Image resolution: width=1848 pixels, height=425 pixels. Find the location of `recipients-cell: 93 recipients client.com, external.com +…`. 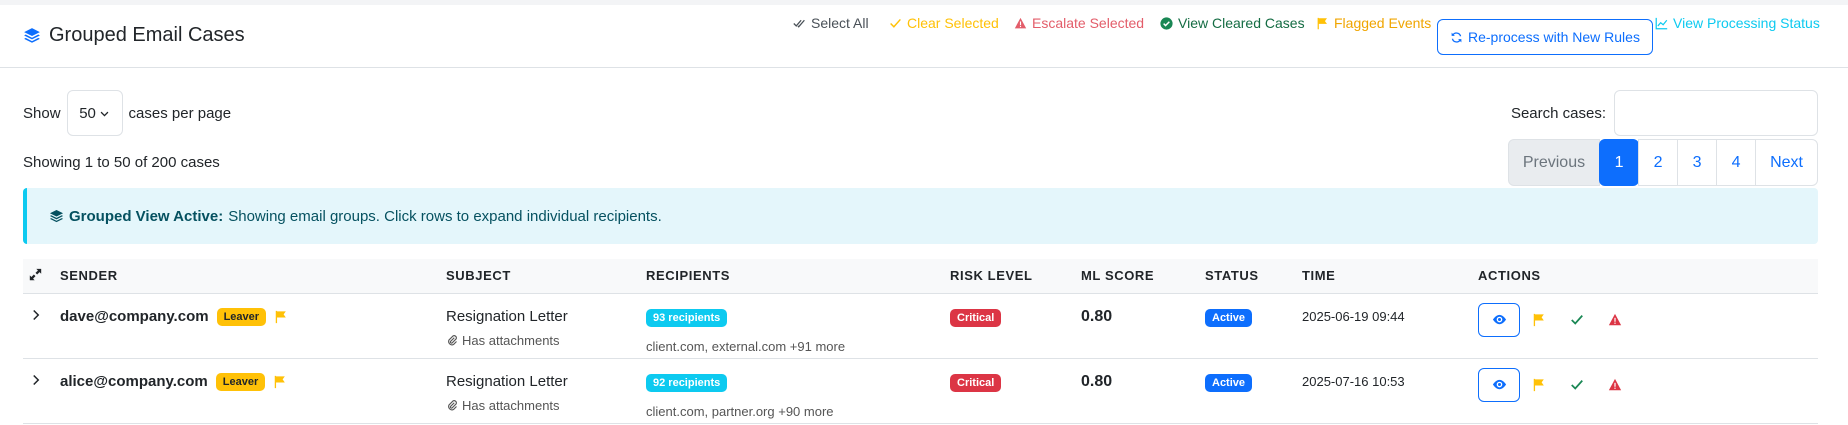

recipients-cell: 93 recipients client.com, external.com +… is located at coordinates (798, 325).